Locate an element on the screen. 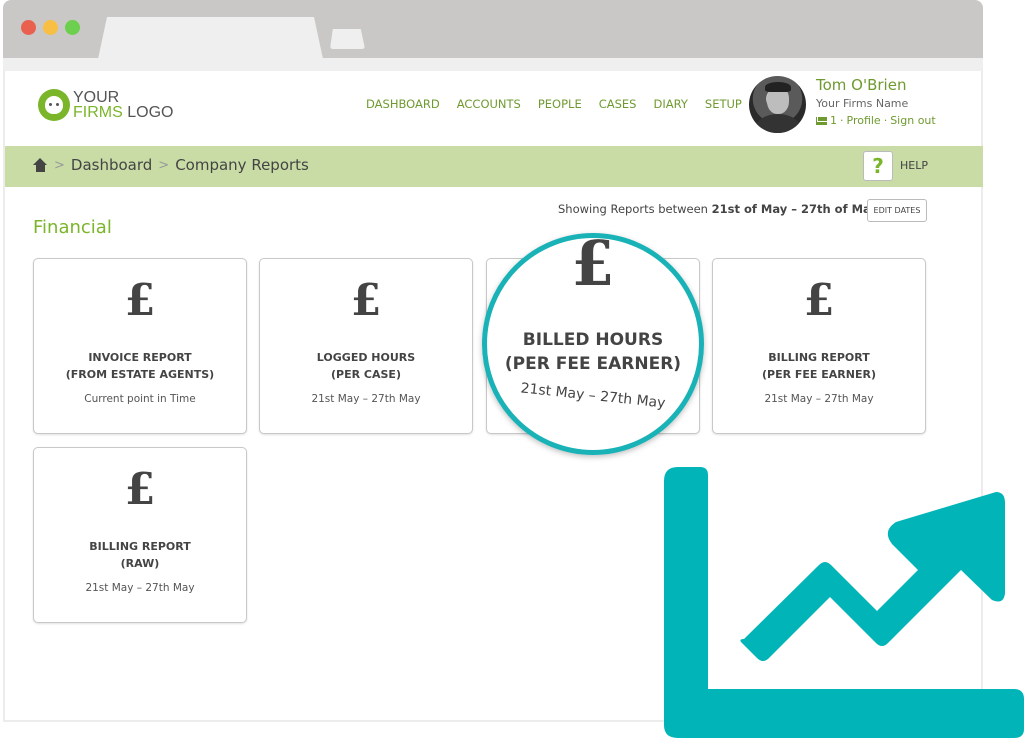  browser-titlebar is located at coordinates (493, 29).